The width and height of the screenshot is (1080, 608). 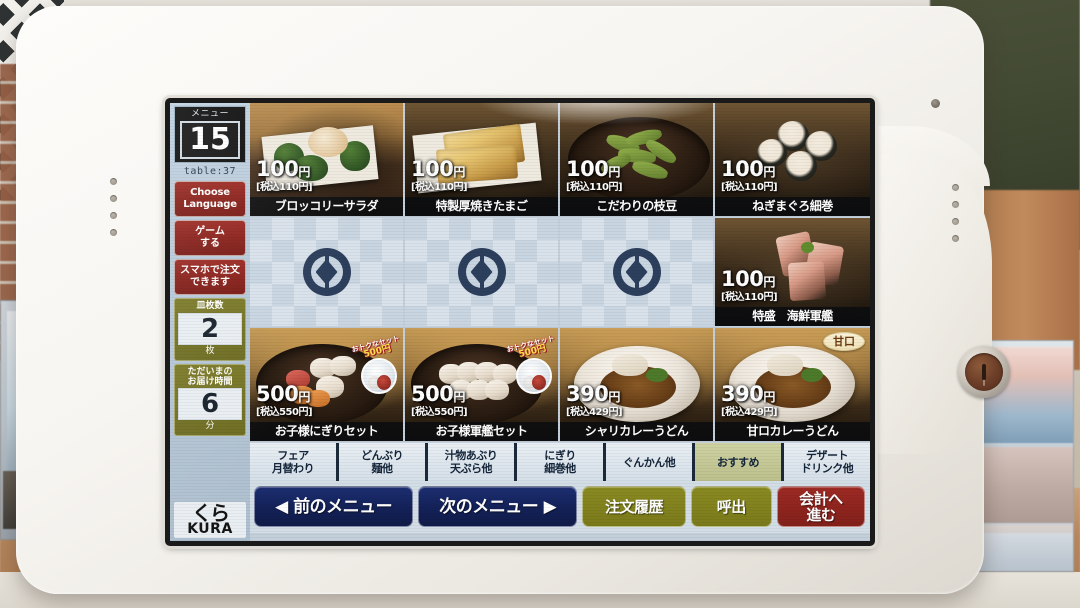 I want to click on item-name: 甘ロカレーうどん, so click(x=792, y=431).